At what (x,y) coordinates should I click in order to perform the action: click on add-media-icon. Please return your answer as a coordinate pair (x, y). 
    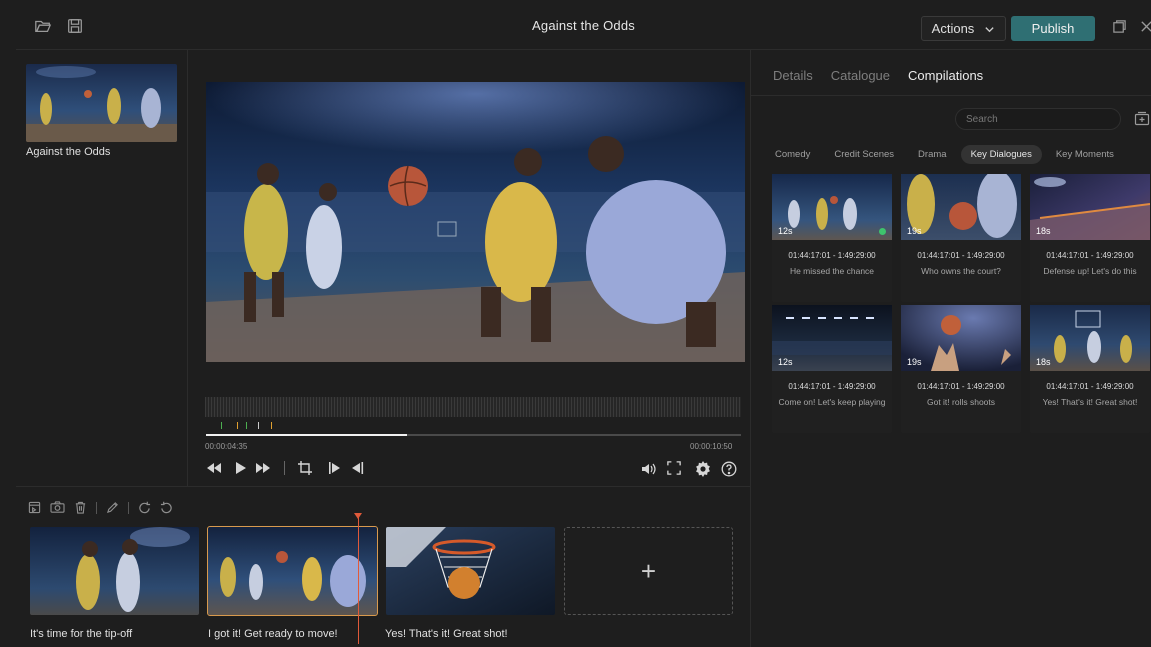
    Looking at the image, I should click on (34, 507).